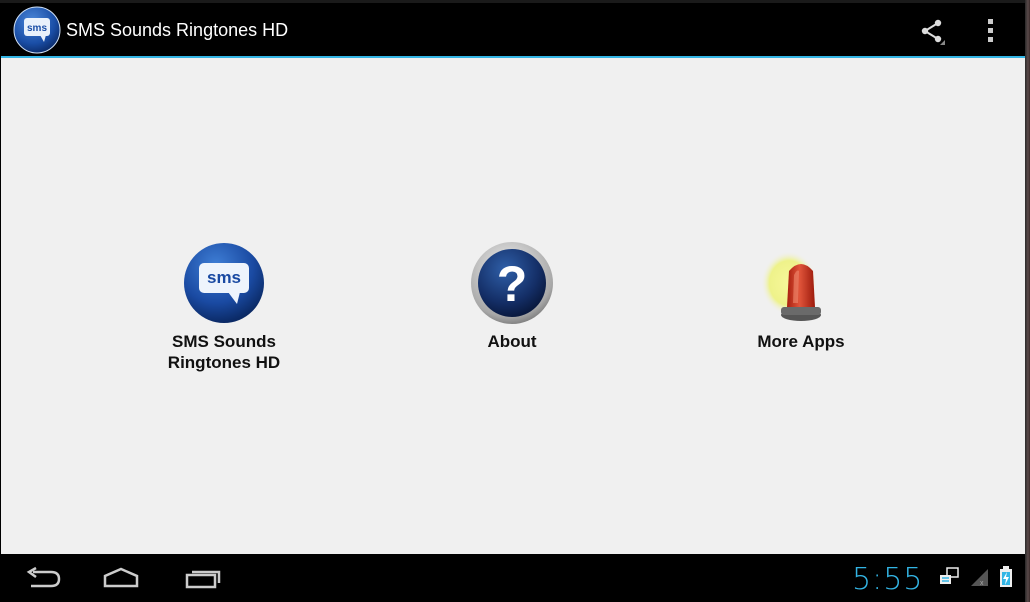 This screenshot has height=602, width=1030. What do you see at coordinates (203, 578) in the screenshot?
I see `recent-apps-icon` at bounding box center [203, 578].